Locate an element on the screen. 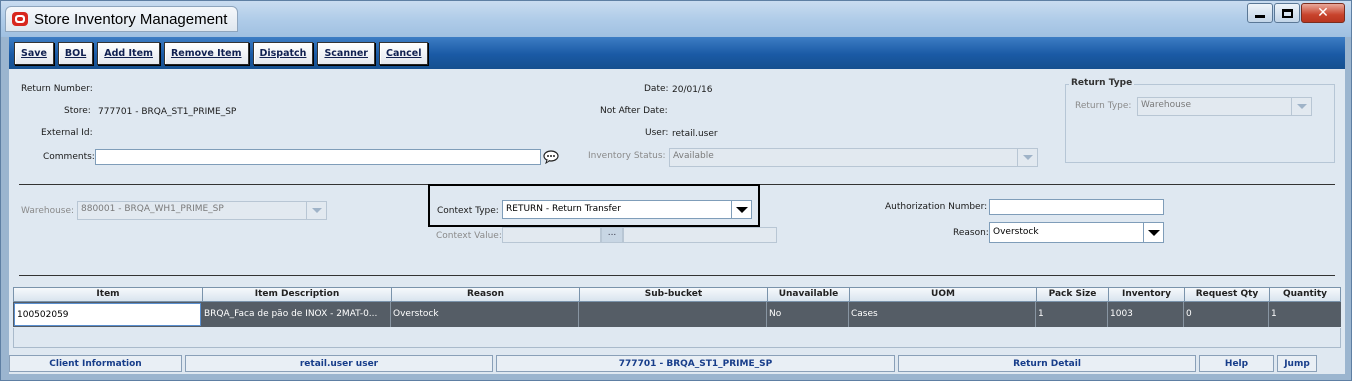  minimize-icon is located at coordinates (1260, 16).